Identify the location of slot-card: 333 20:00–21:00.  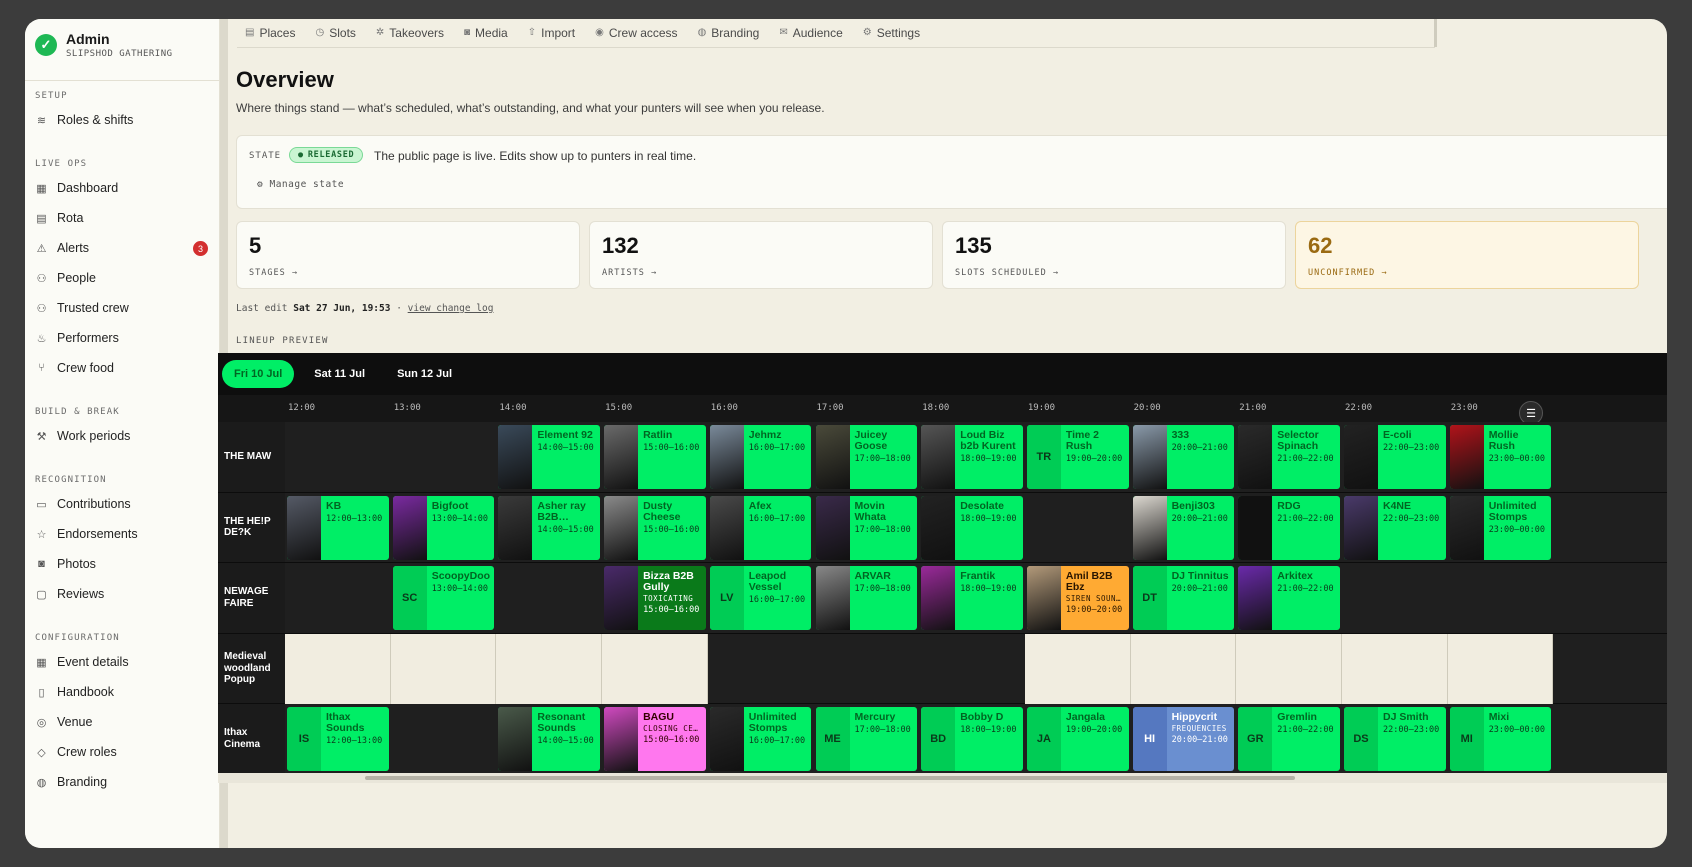
(1183, 457).